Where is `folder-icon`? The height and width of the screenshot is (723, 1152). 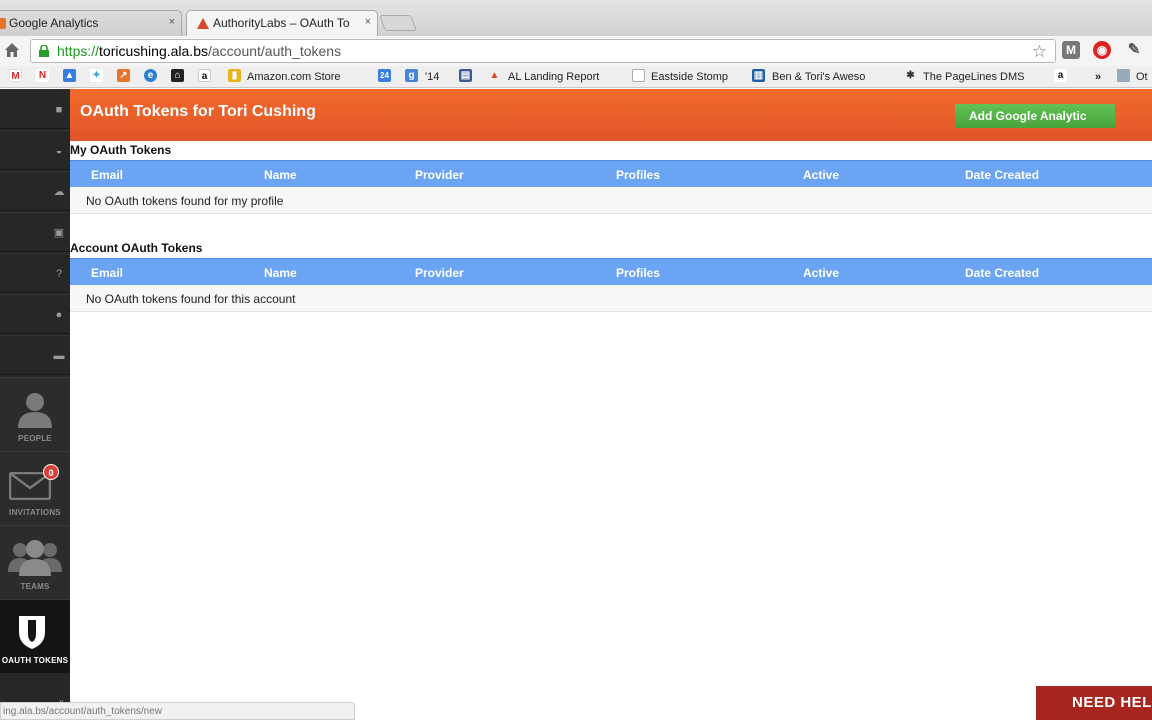 folder-icon is located at coordinates (1123, 75).